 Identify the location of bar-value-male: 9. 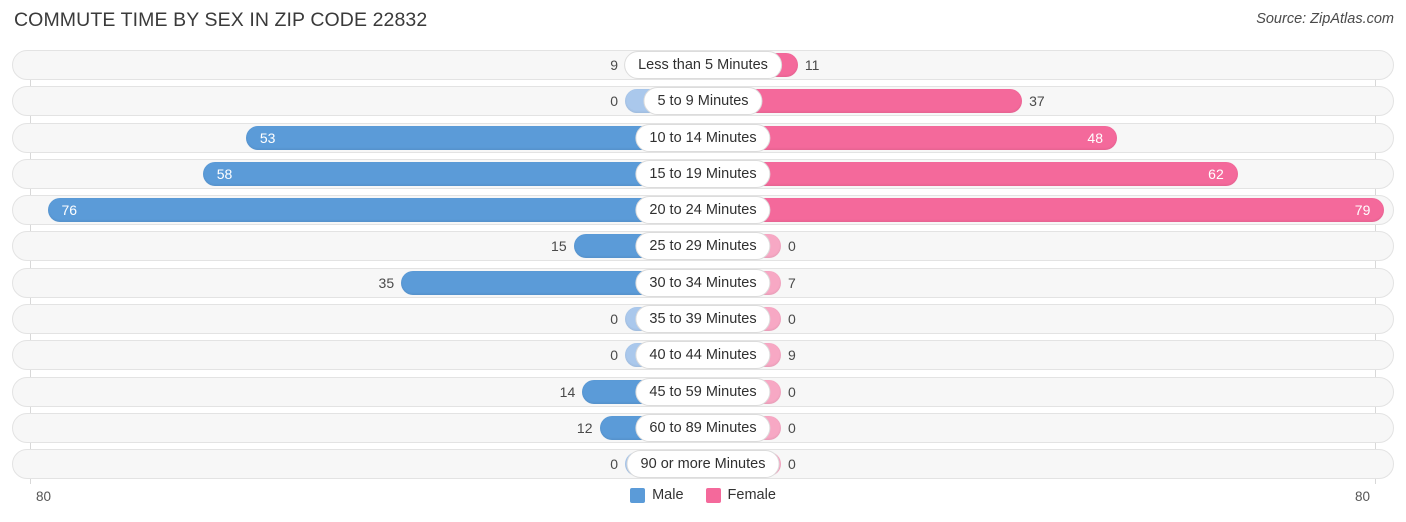
(614, 65).